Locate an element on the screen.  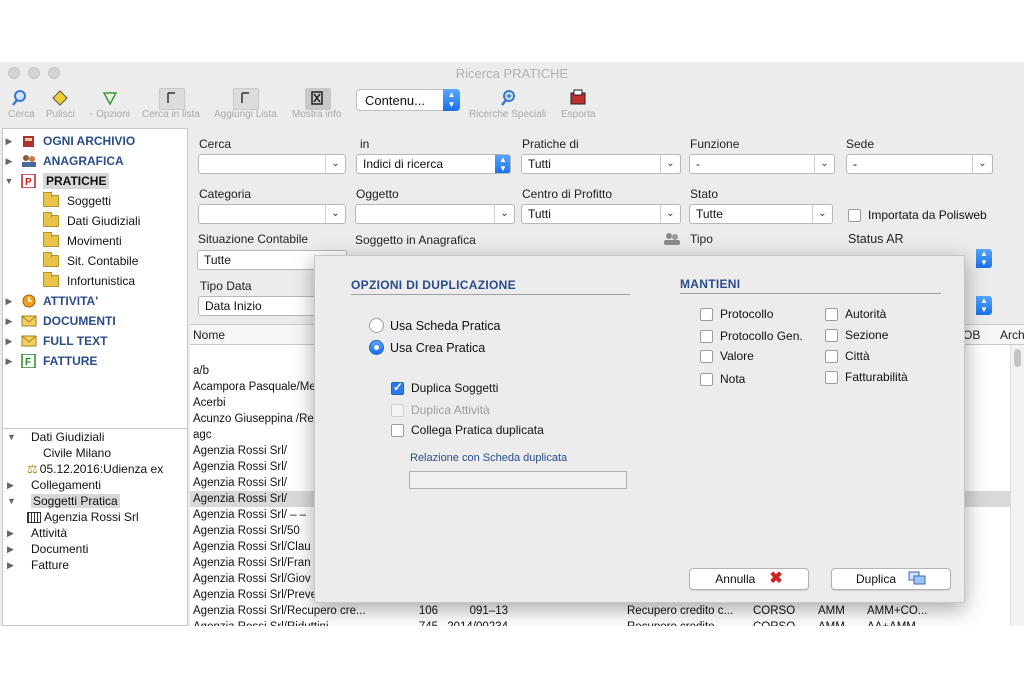
importata-checkbox: Importata da Polisweb is located at coordinates (917, 215).